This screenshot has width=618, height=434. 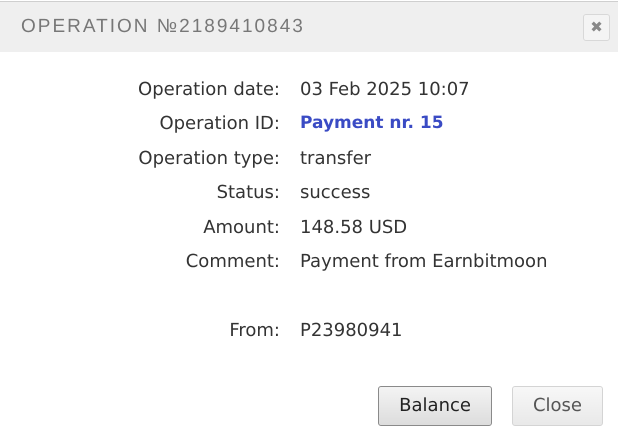 I want to click on balance-button: Balance, so click(x=435, y=406).